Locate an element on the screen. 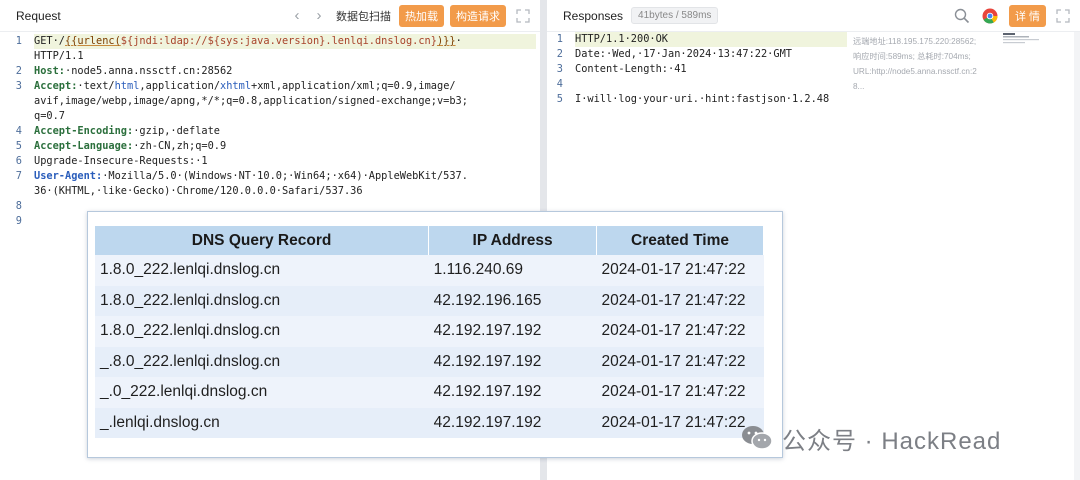 The image size is (1080, 480). code-token: xhtml is located at coordinates (236, 86).